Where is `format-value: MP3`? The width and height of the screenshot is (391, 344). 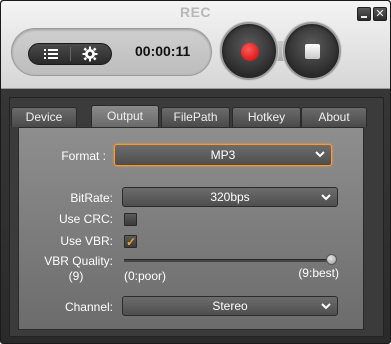
format-value: MP3 is located at coordinates (223, 155).